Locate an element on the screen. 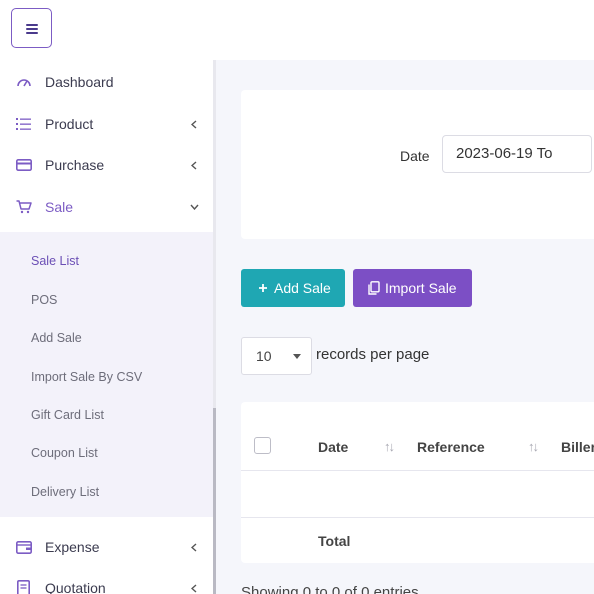 The image size is (594, 594). select-all-checkbox is located at coordinates (262, 445).